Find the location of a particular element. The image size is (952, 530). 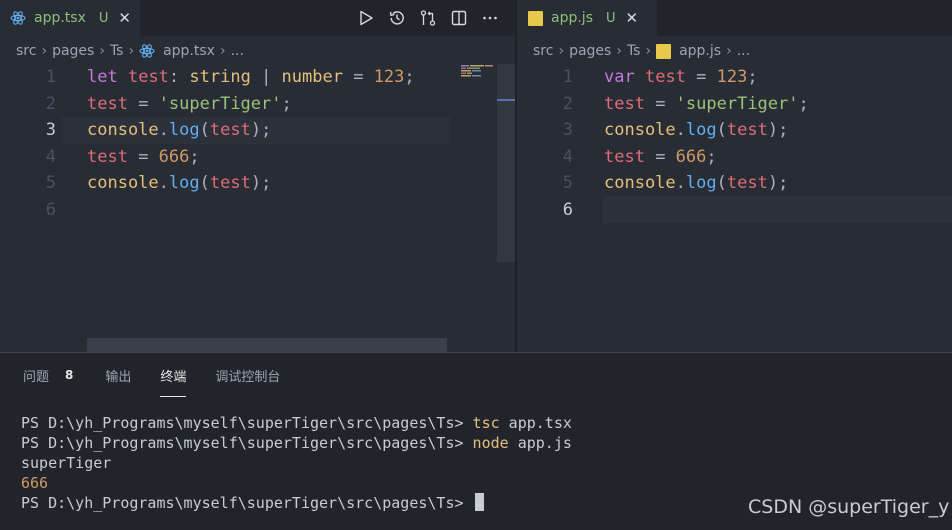

tab-label: 问题 is located at coordinates (36, 377).